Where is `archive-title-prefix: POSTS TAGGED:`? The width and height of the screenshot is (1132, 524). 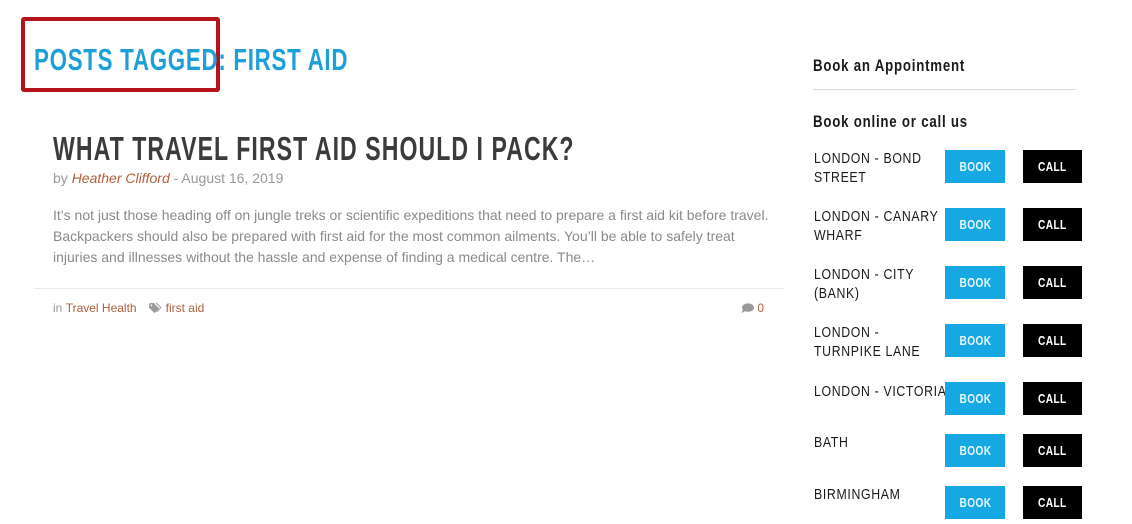
archive-title-prefix: POSTS TAGGED: is located at coordinates (130, 59).